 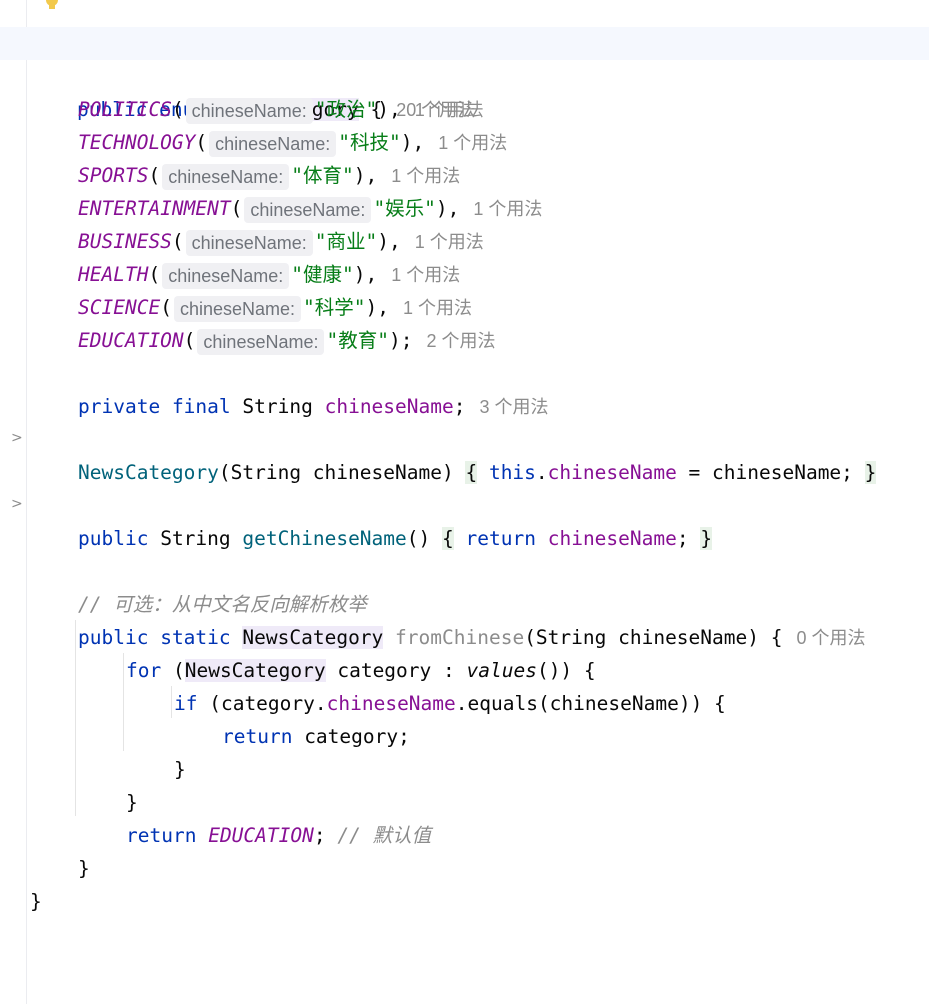 What do you see at coordinates (148, 472) in the screenshot?
I see `constructor-name: NewsCategory` at bounding box center [148, 472].